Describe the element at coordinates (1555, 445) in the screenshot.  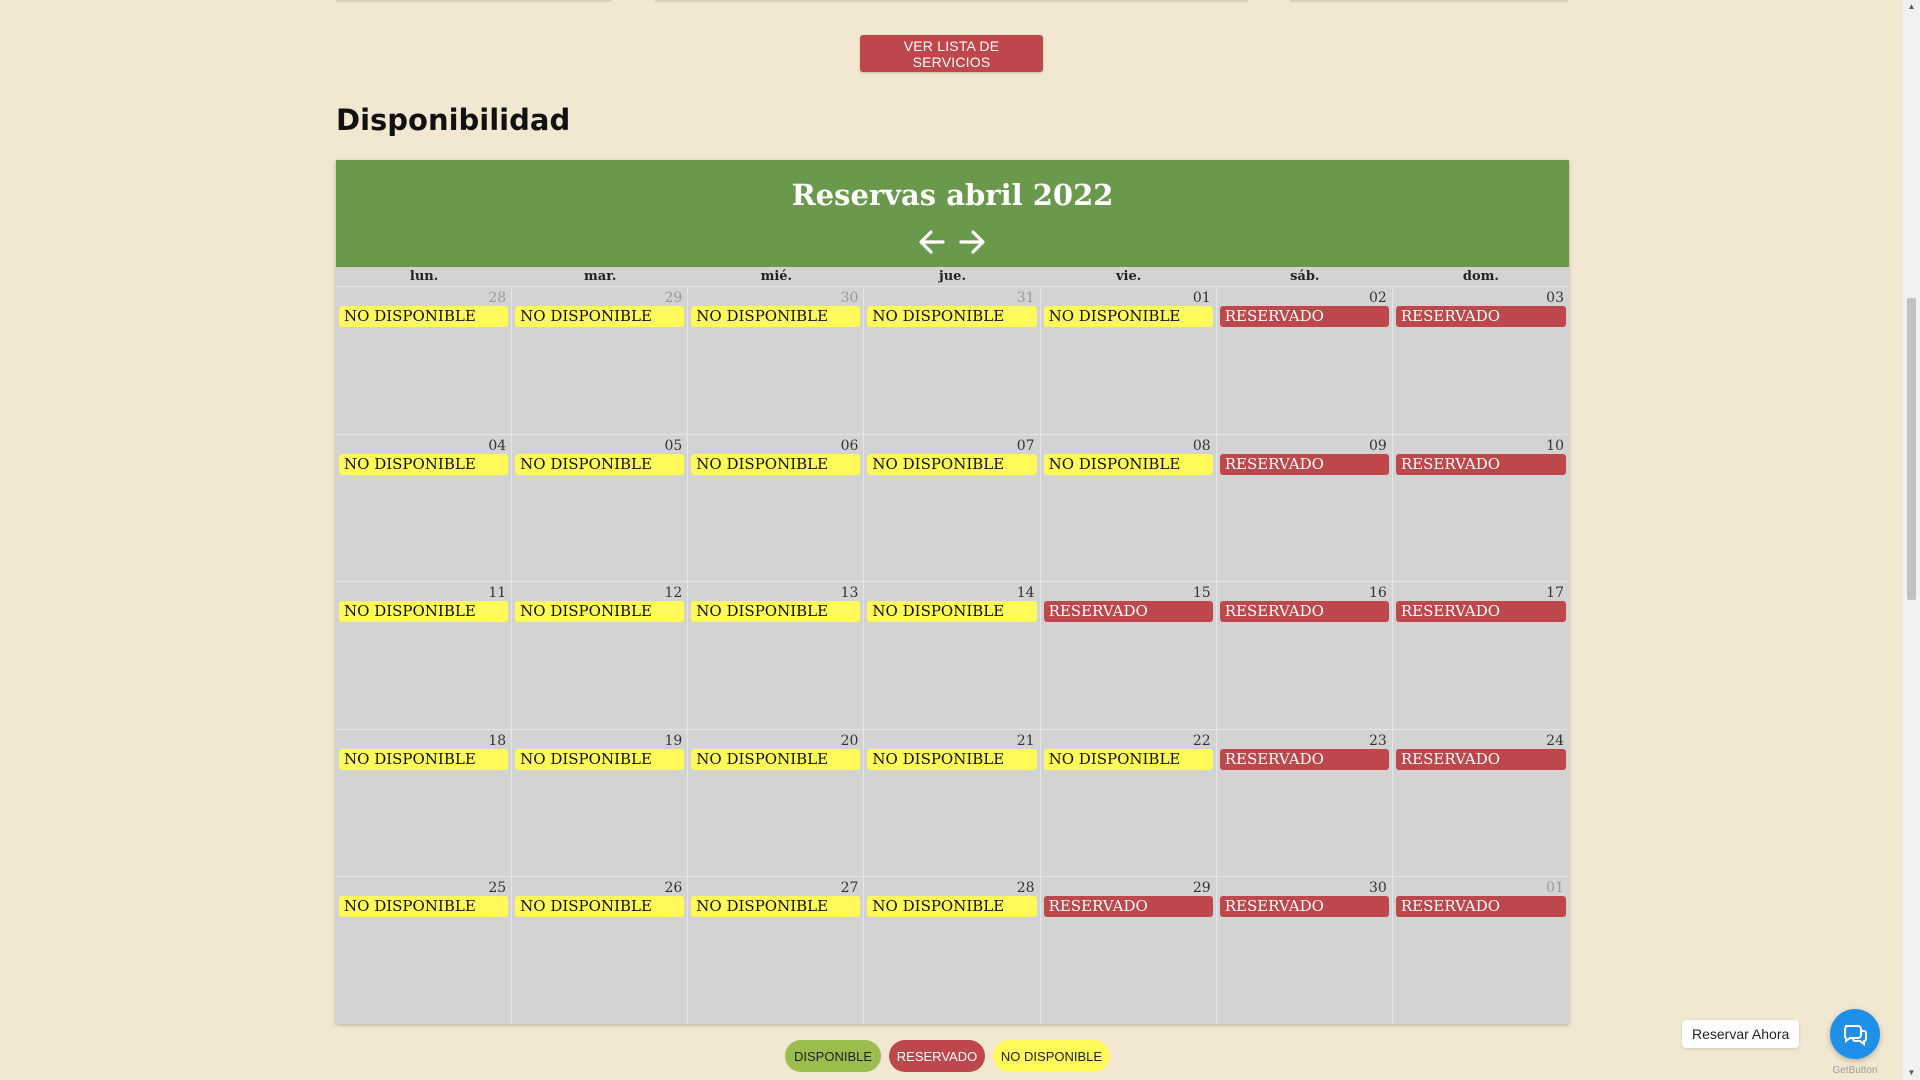
I see `day-number: 10` at that location.